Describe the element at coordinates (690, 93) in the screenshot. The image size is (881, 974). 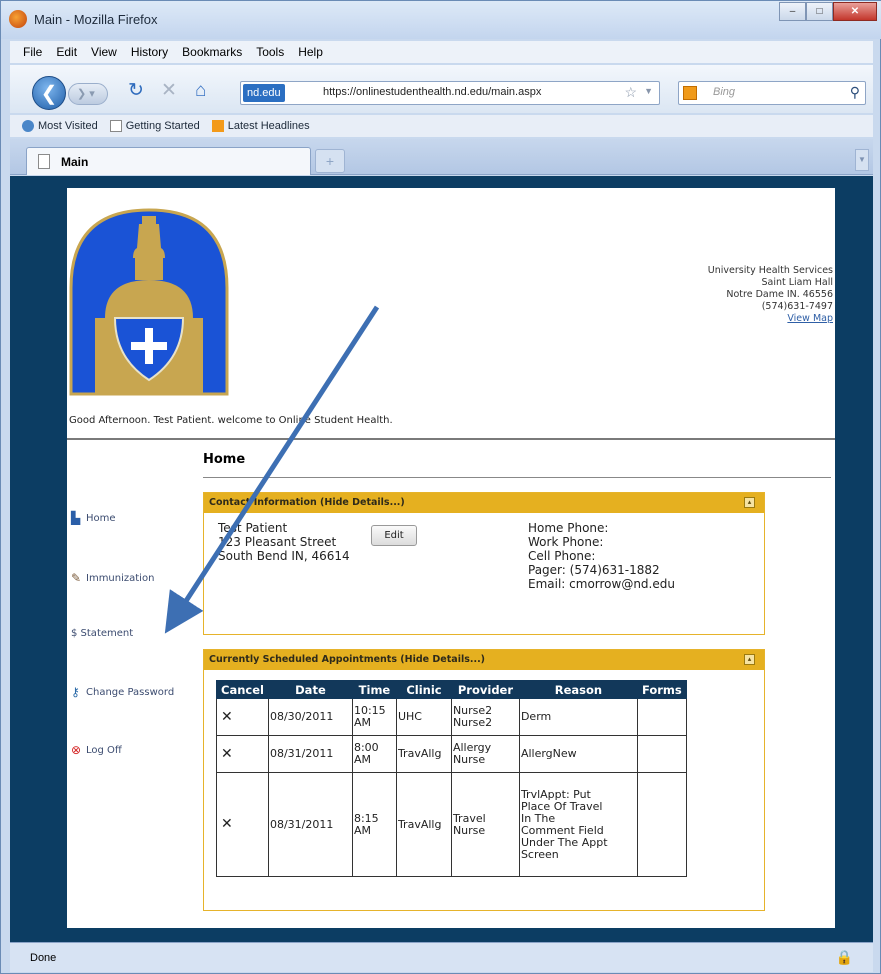
I see `search-engine-icon` at that location.